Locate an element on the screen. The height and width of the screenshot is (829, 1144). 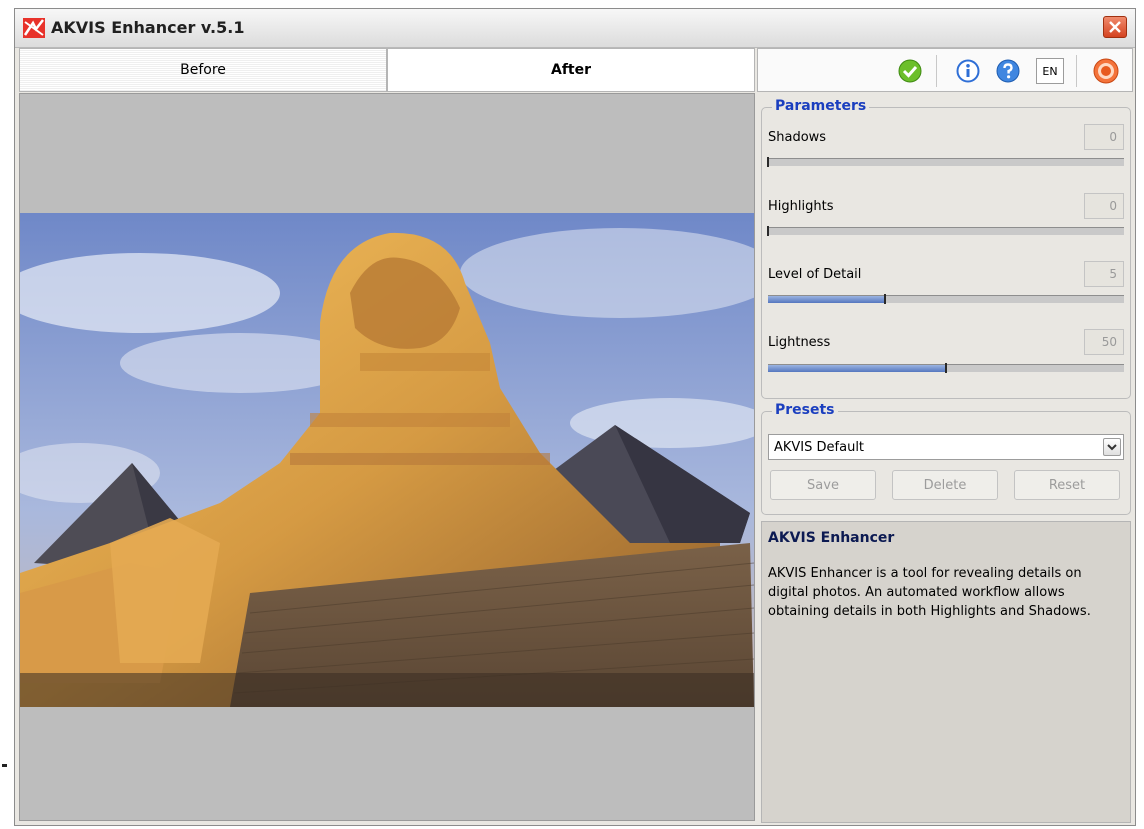
tab-after: After is located at coordinates (571, 70).